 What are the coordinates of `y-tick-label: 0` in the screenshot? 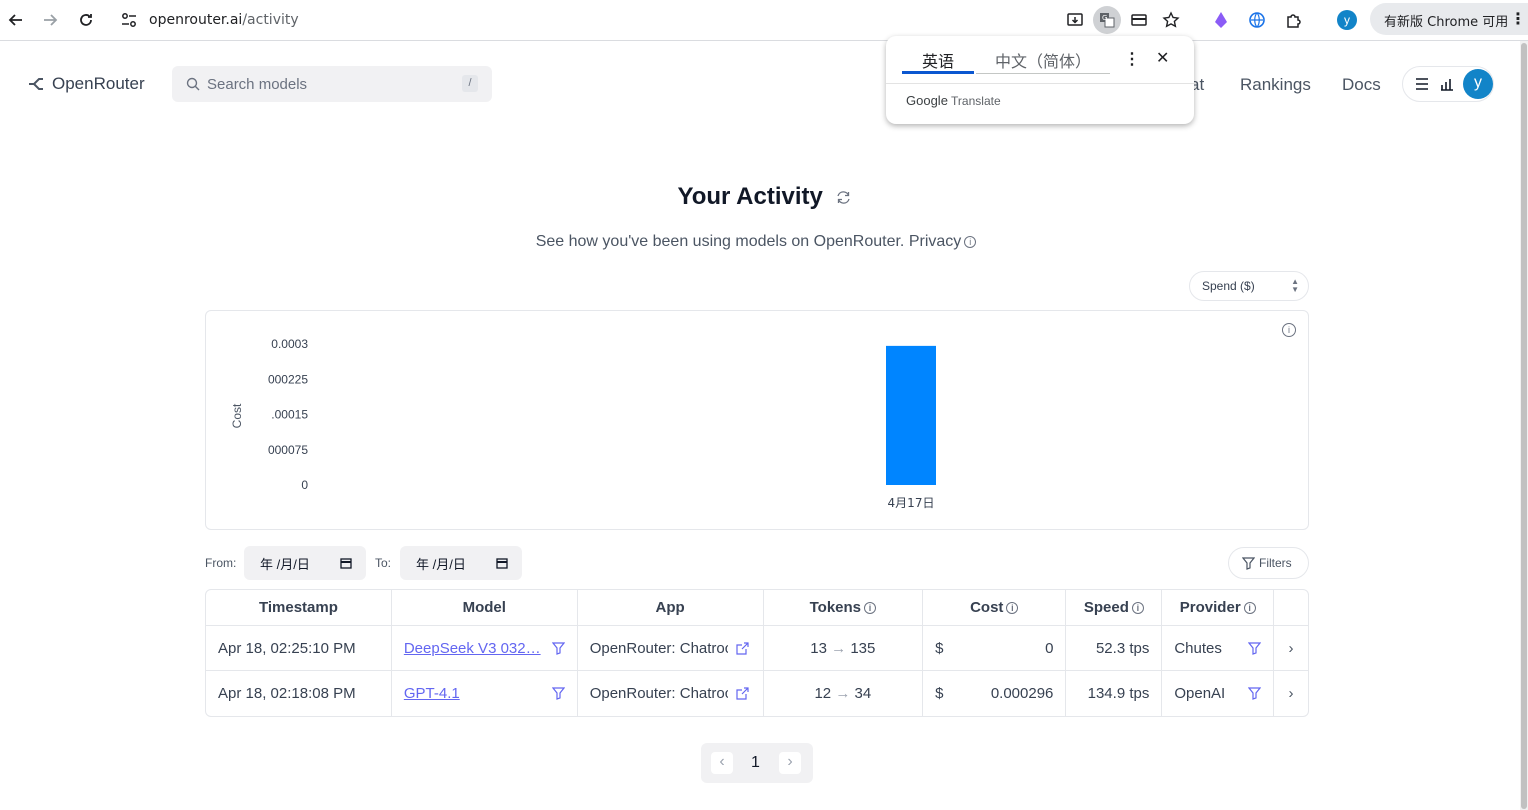 It's located at (304, 485).